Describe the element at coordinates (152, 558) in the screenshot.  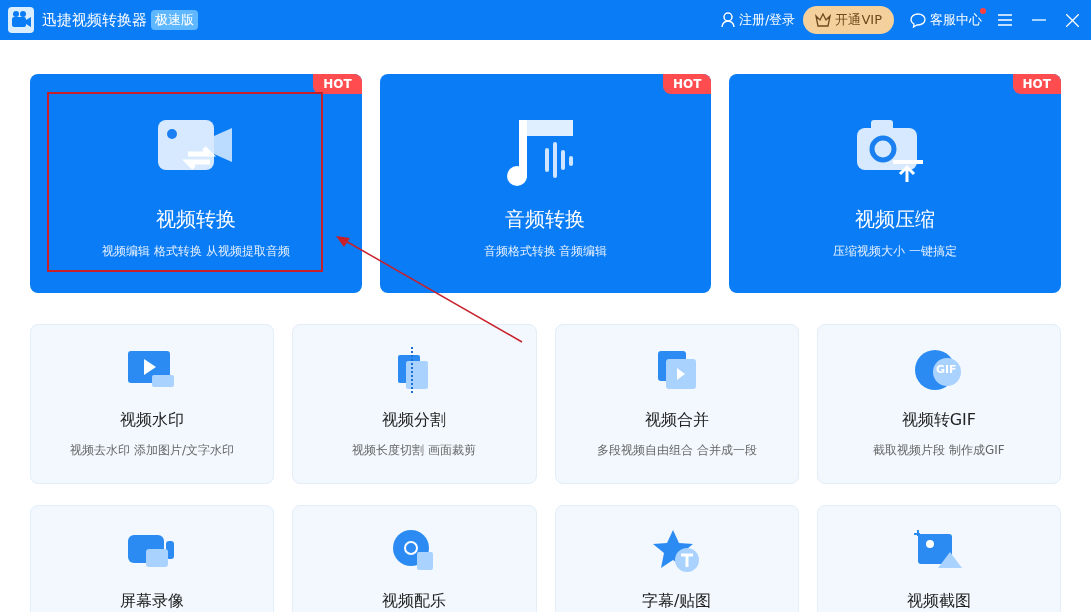
I see `tool-card: 屏幕录像` at that location.